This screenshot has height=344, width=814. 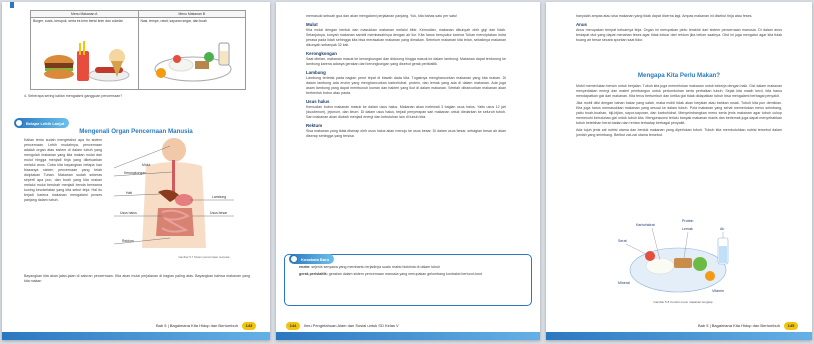 What do you see at coordinates (45, 123) in the screenshot?
I see `section-pill-label: Belajar Lebih Lanjut` at bounding box center [45, 123].